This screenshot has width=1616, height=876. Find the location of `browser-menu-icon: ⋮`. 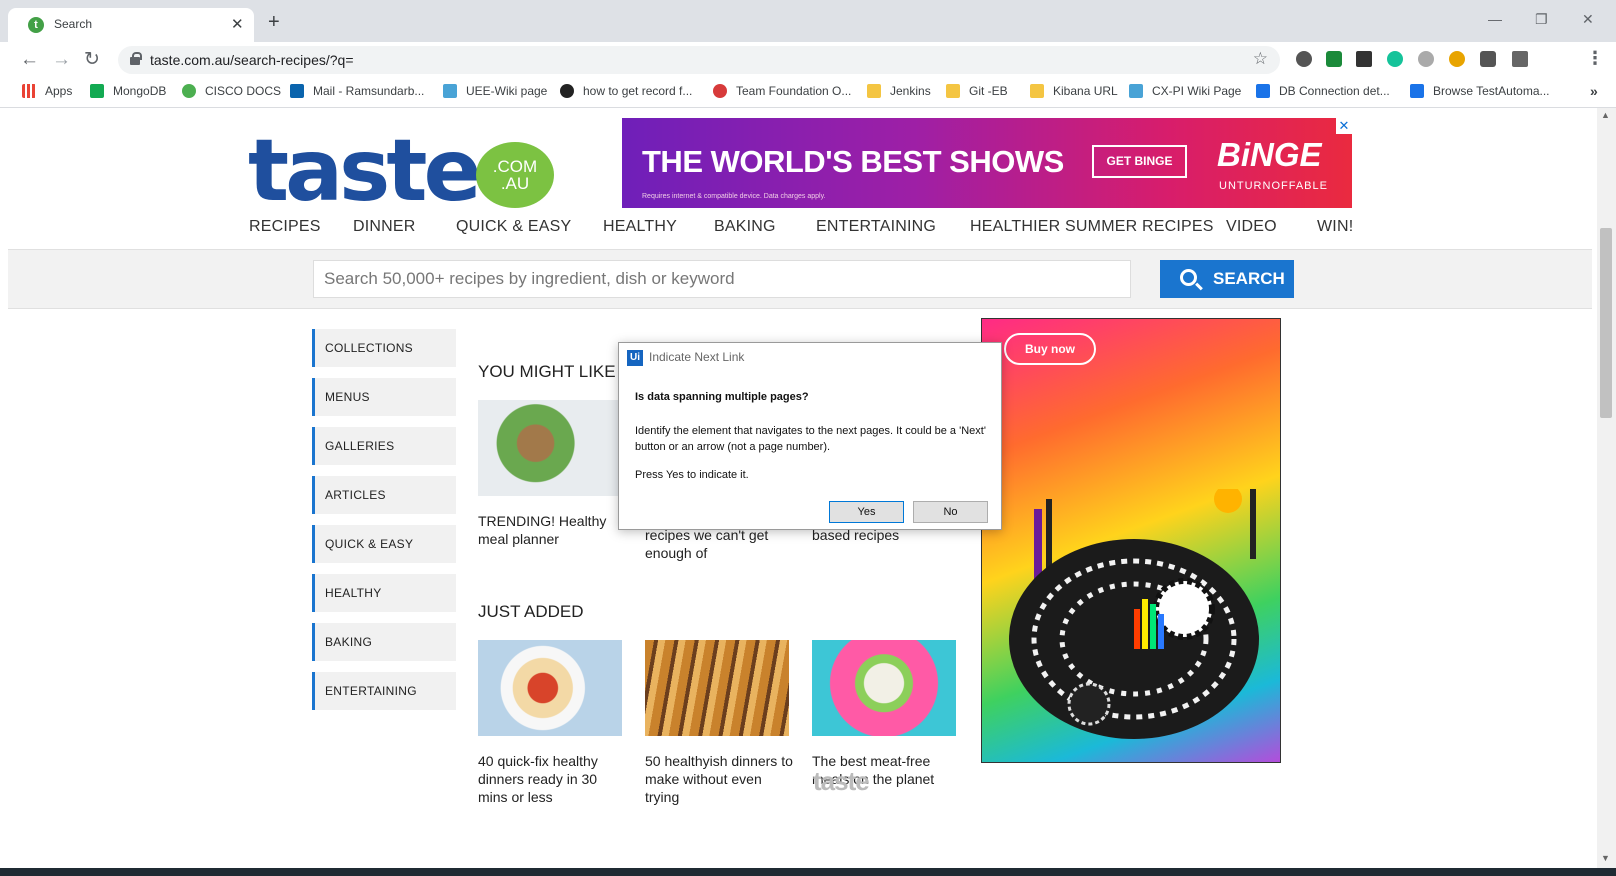

browser-menu-icon: ⋮ is located at coordinates (1595, 58).